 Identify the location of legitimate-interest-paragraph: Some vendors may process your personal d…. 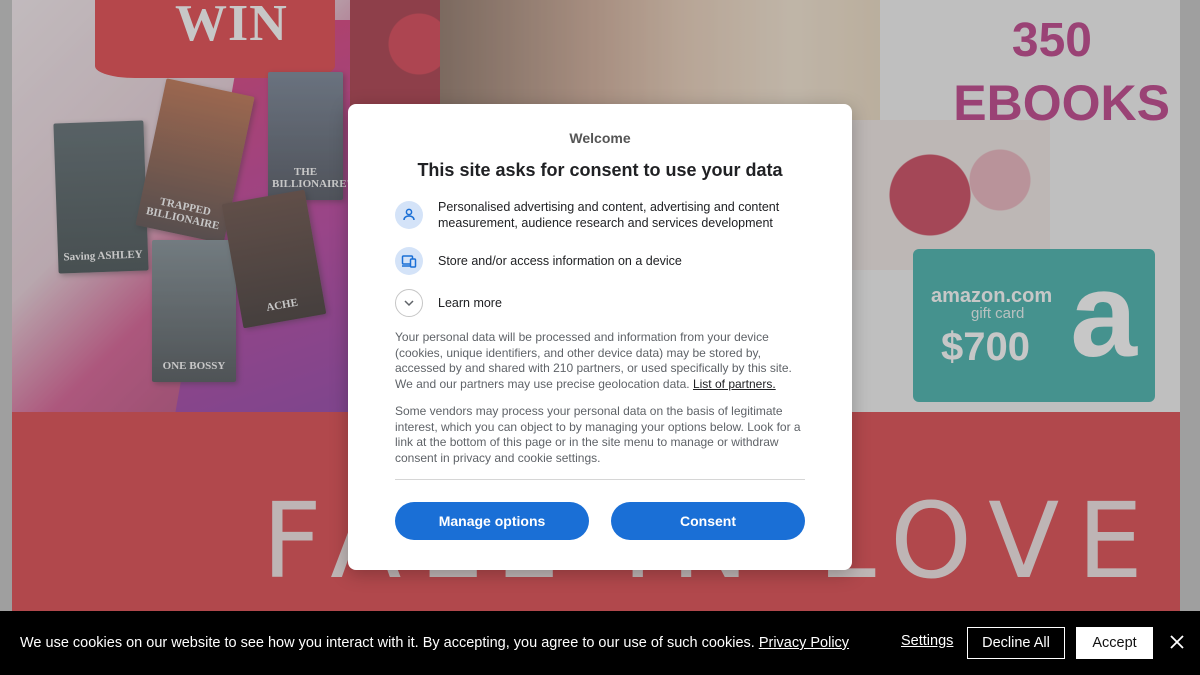
(598, 434).